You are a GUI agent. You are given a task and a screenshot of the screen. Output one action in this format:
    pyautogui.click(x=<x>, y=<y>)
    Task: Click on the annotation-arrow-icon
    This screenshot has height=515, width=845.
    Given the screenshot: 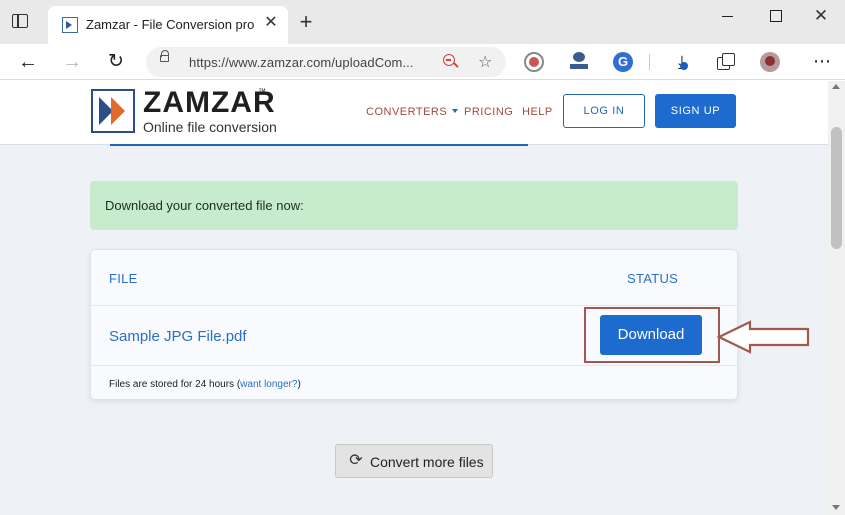 What is the action you would take?
    pyautogui.click(x=763, y=337)
    